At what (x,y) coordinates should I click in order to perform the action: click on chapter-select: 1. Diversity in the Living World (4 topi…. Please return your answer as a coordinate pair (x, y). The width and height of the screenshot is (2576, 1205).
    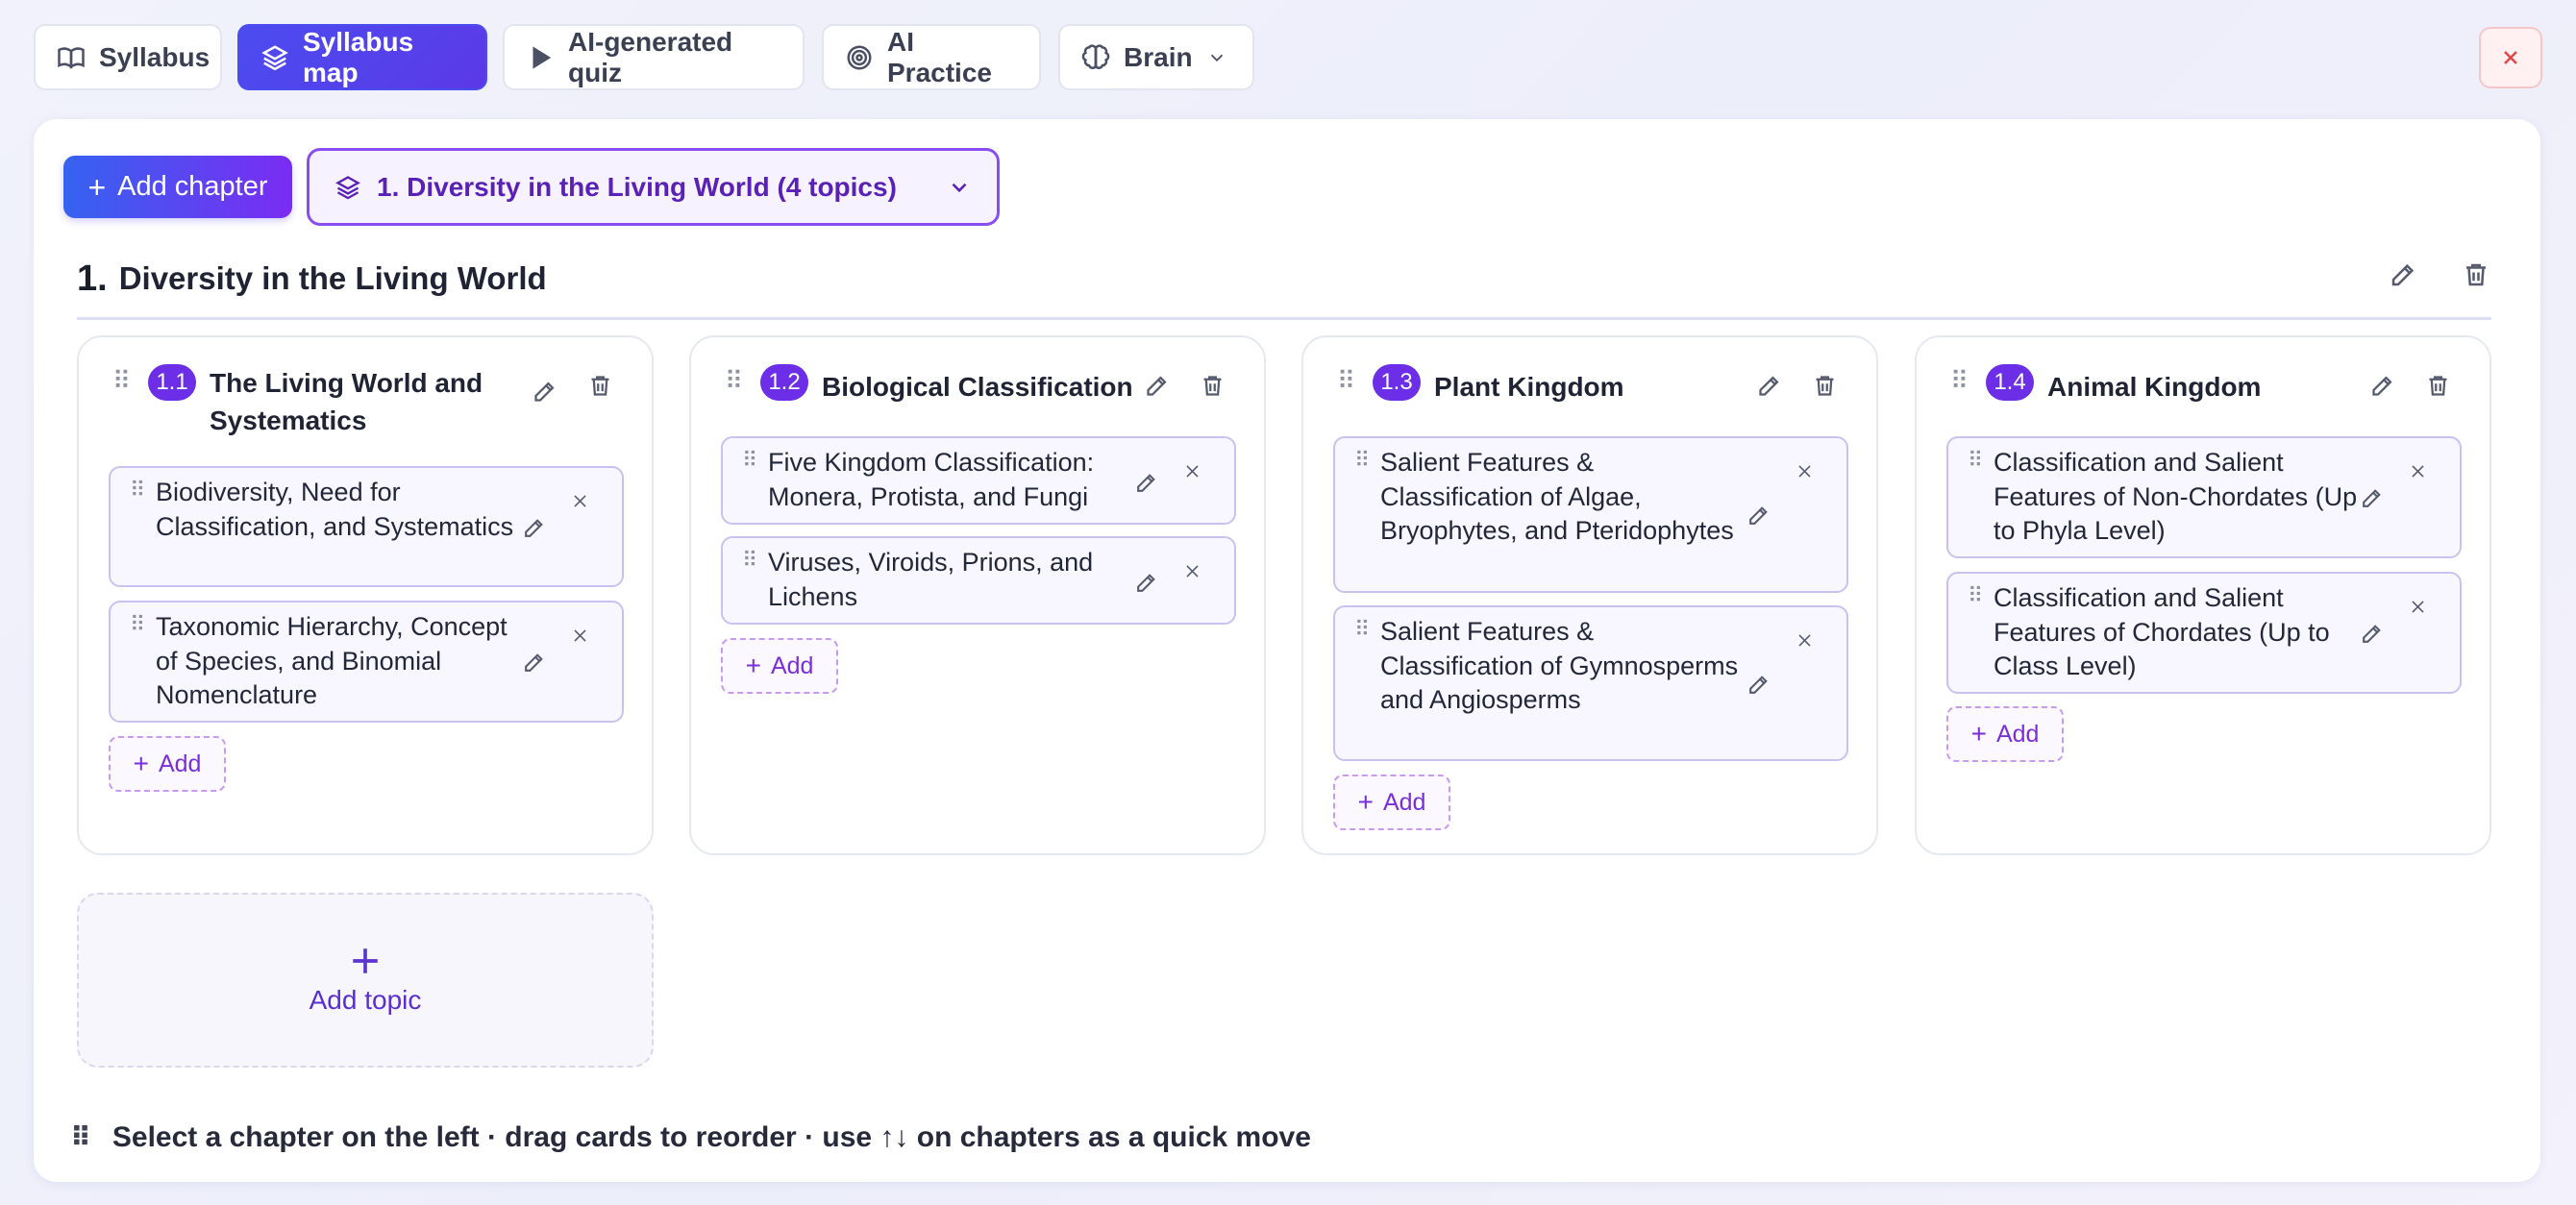
    Looking at the image, I should click on (654, 187).